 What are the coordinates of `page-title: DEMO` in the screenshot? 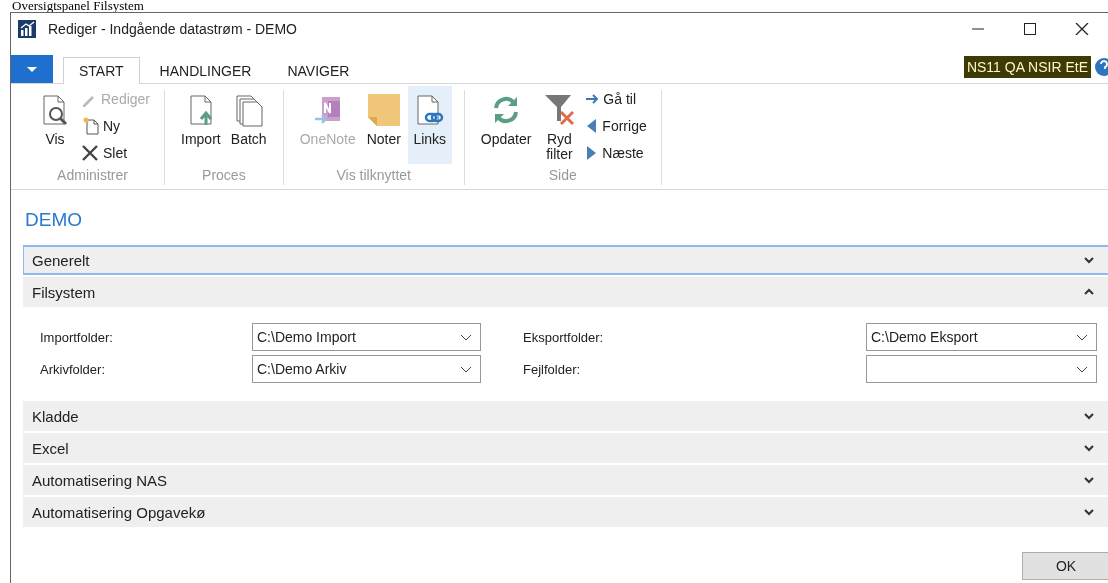 It's located at (54, 219).